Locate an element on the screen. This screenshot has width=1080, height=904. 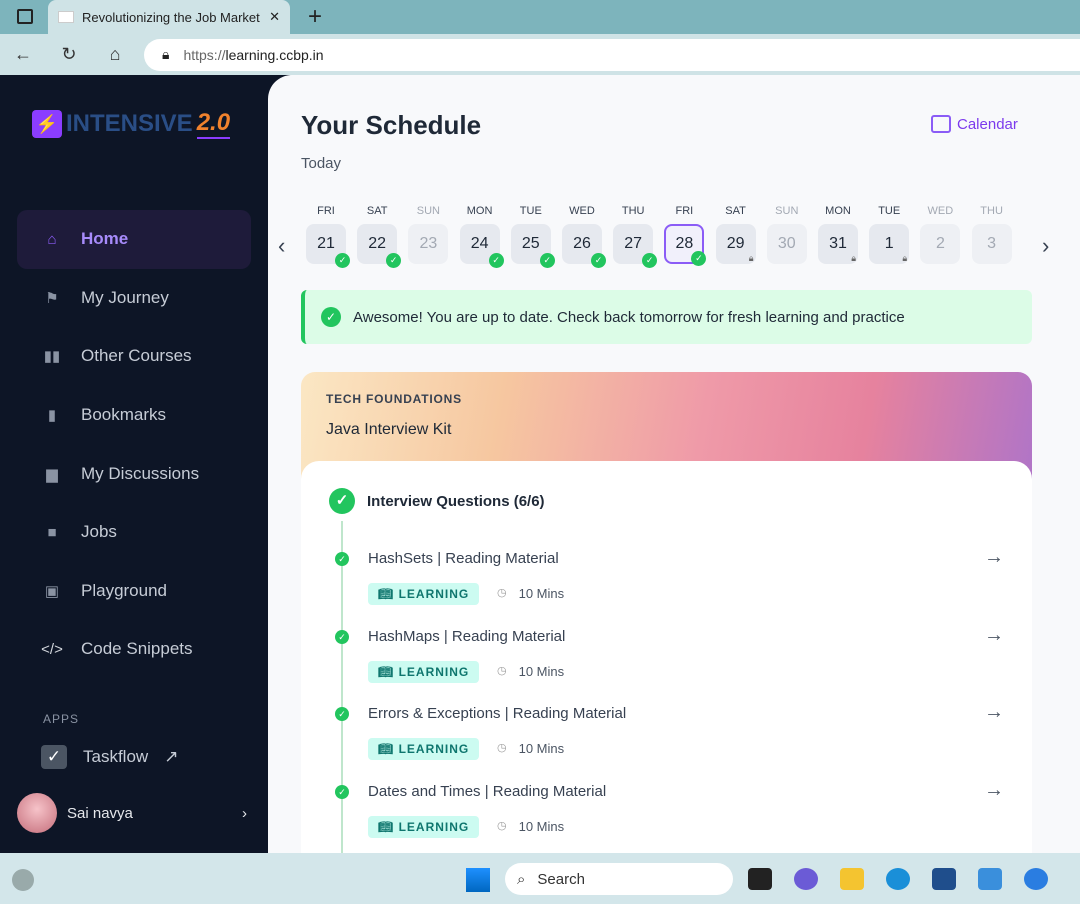
day-number: 1 🔒︎ is located at coordinates (889, 244).